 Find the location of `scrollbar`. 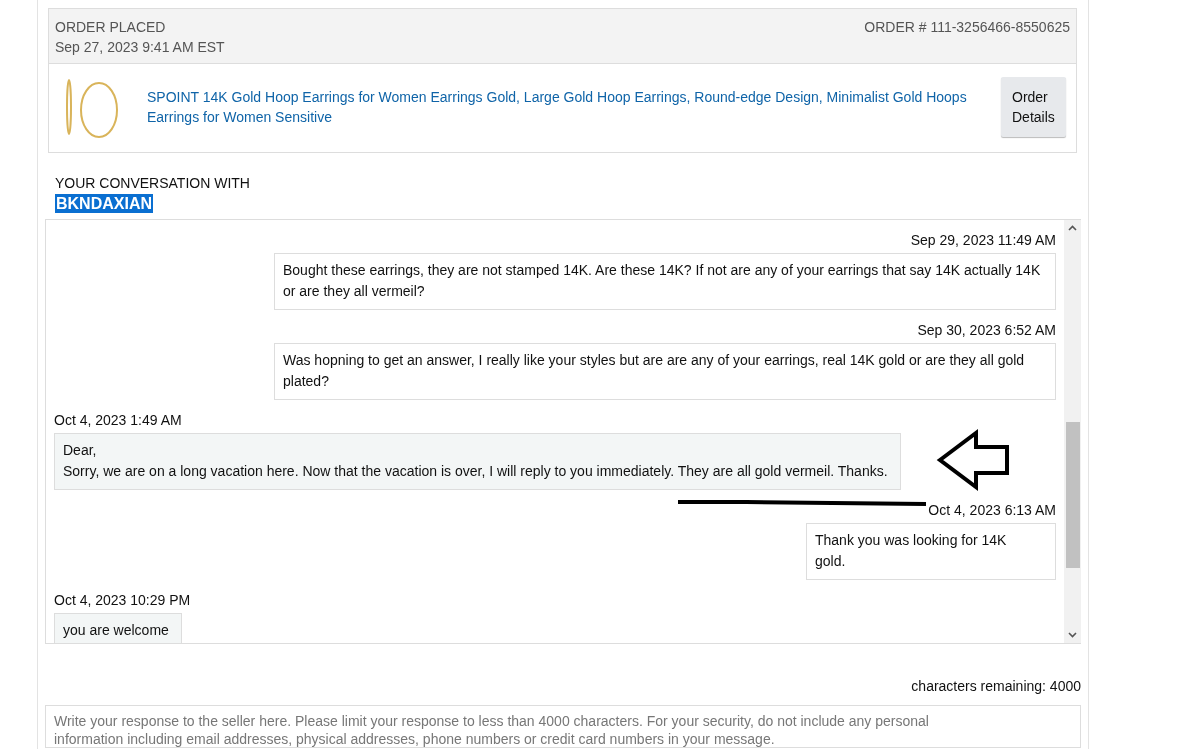

scrollbar is located at coordinates (1072, 431).